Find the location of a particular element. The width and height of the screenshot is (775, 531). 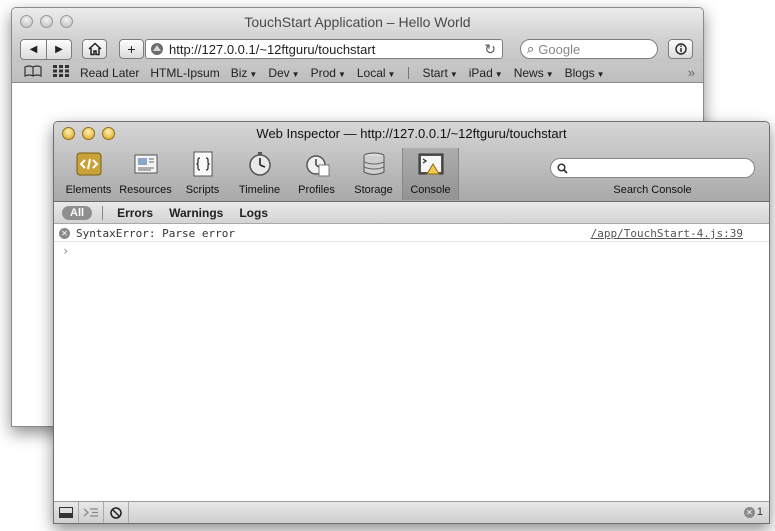

message-text: SyntaxError: Parse error is located at coordinates (155, 233).